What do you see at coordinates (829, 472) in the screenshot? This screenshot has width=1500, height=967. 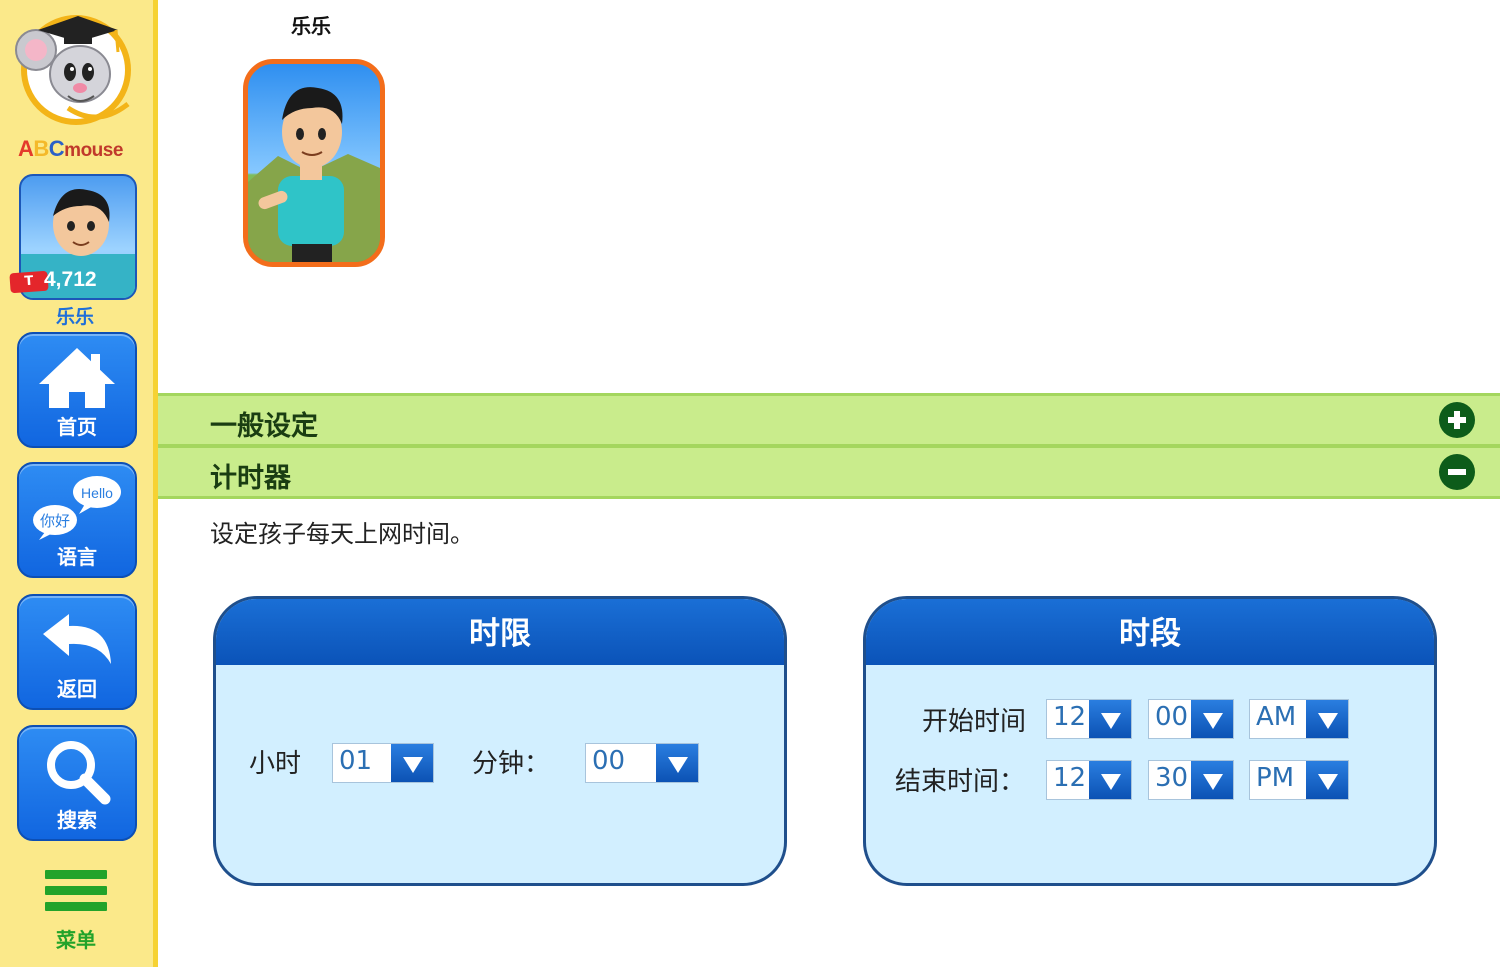 I see `timer-header: 计时器` at bounding box center [829, 472].